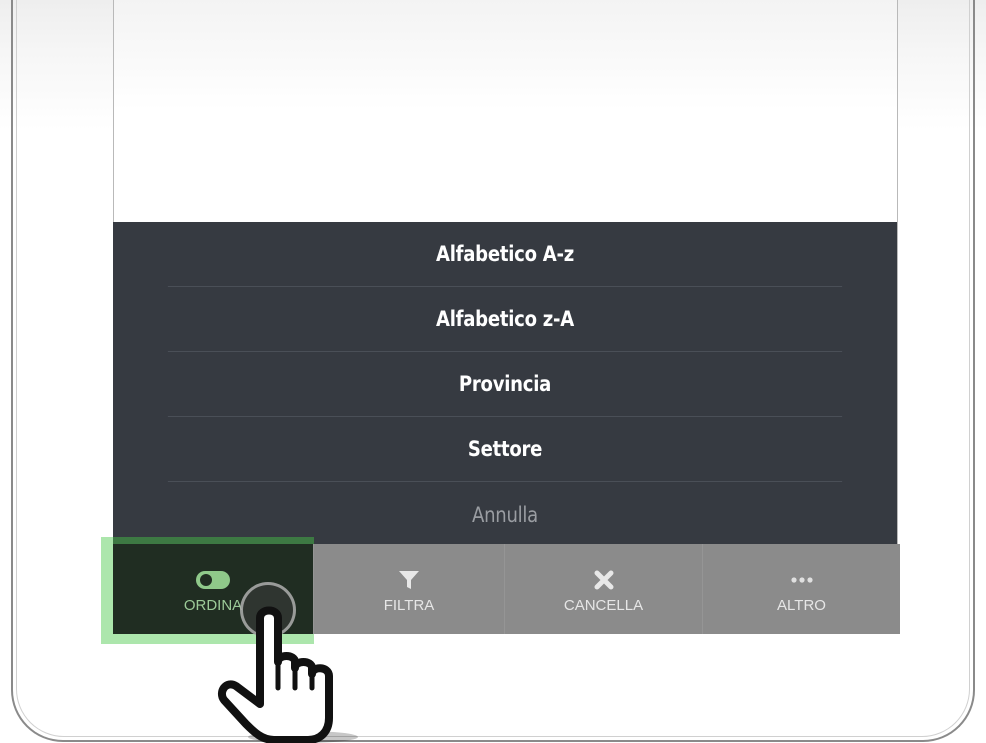 This screenshot has width=986, height=743. I want to click on close-icon, so click(604, 580).